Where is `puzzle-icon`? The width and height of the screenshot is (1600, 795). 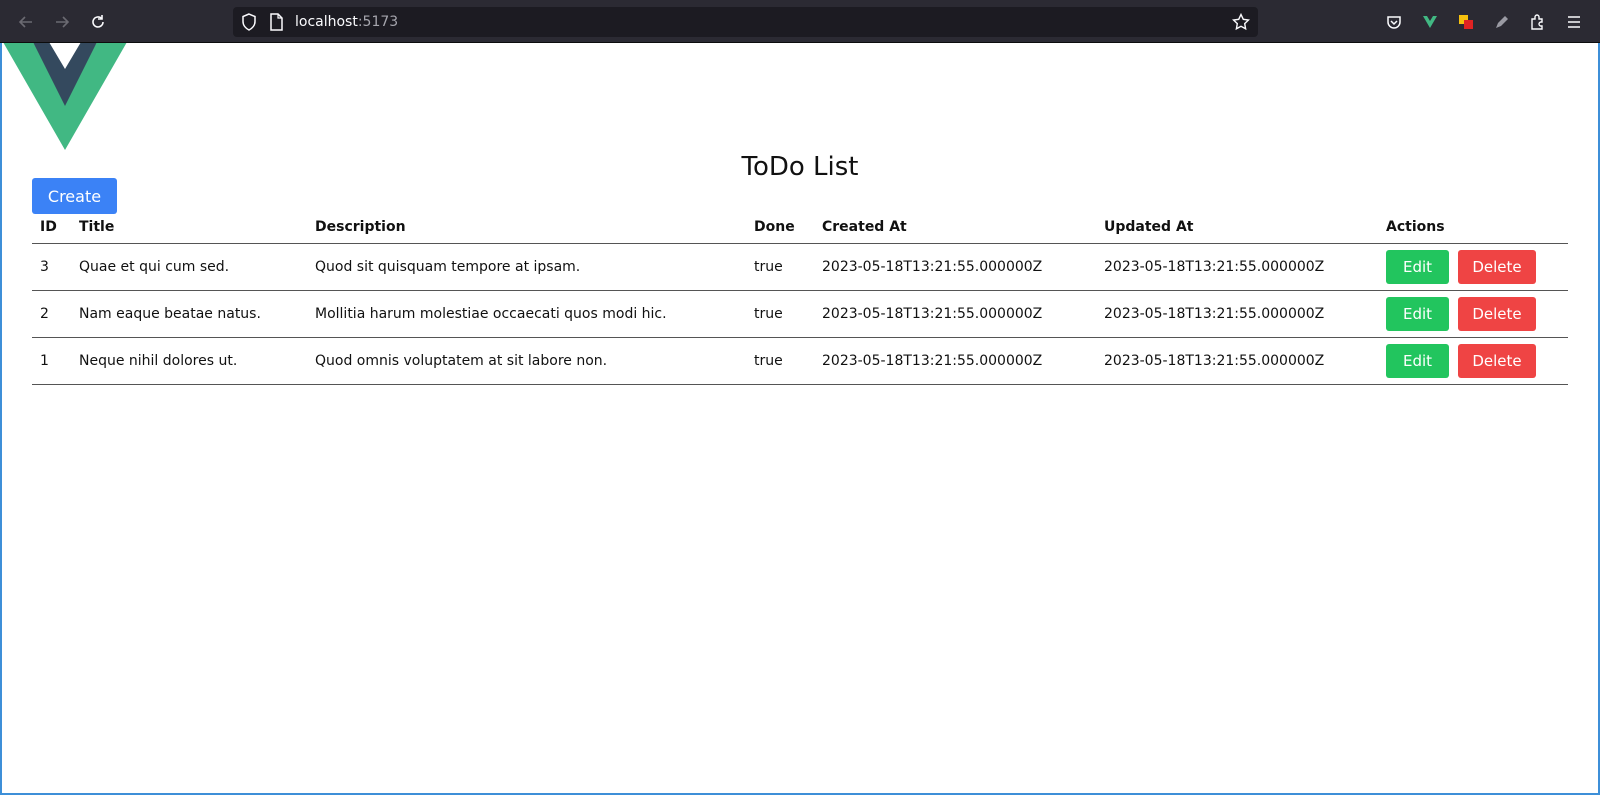 puzzle-icon is located at coordinates (1538, 22).